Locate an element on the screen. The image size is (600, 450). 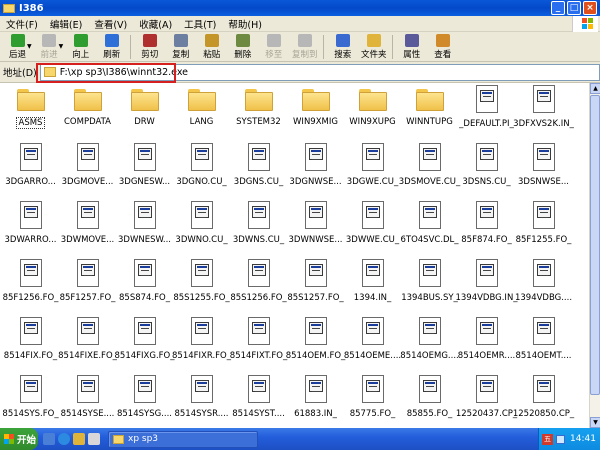
folder-item: LANG is located at coordinates (201, 112).